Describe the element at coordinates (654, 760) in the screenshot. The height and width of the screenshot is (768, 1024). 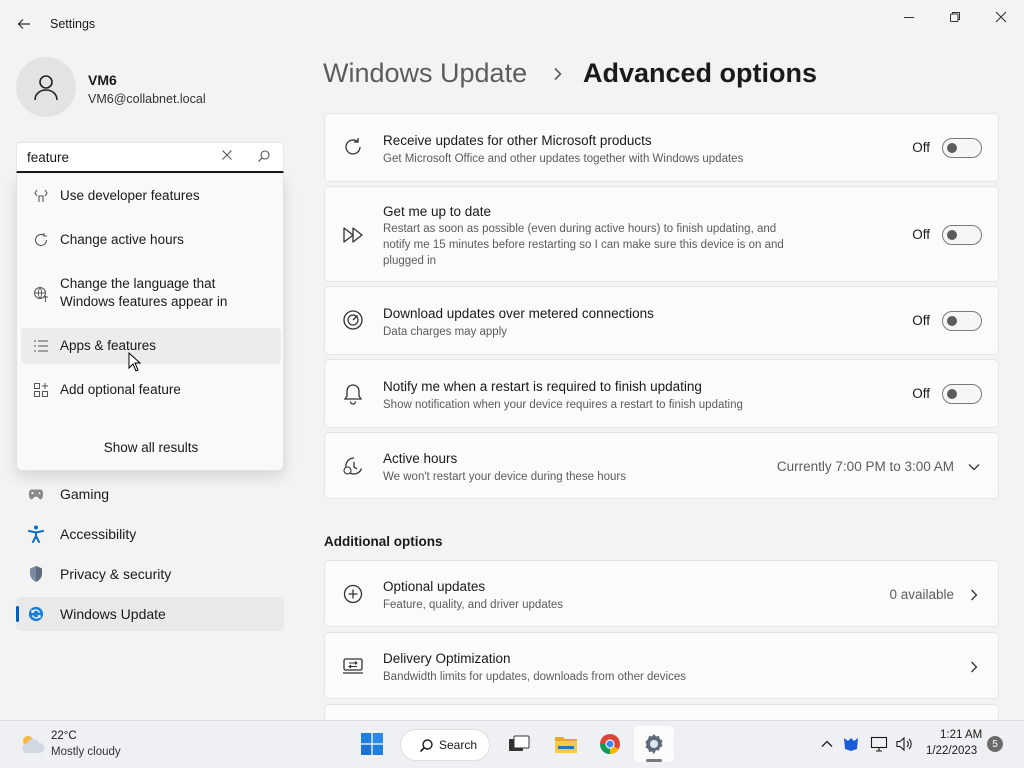
I see `running-indicator` at that location.